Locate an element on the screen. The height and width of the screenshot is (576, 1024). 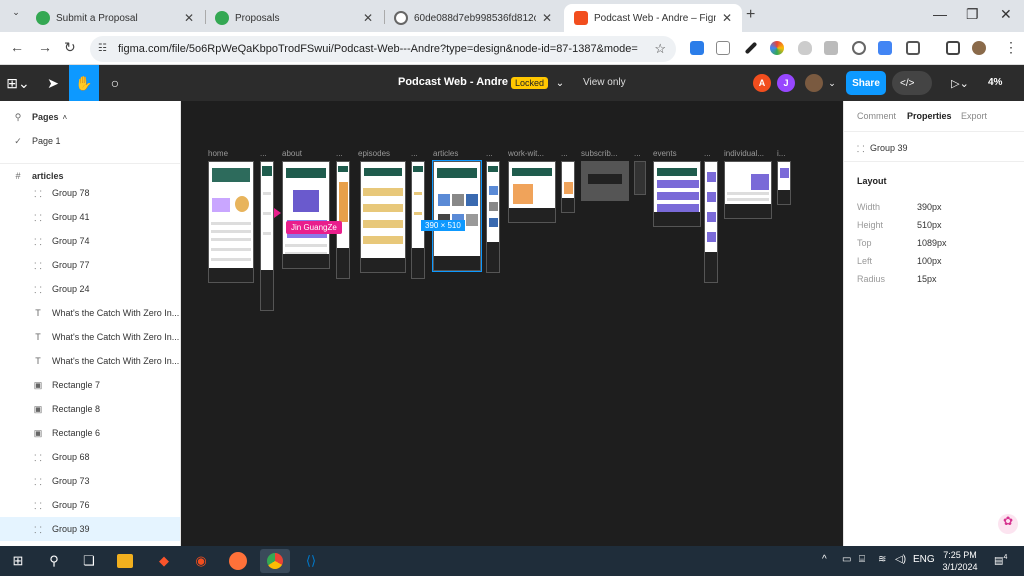
frame-thumb-articles is located at coordinates (457, 216).